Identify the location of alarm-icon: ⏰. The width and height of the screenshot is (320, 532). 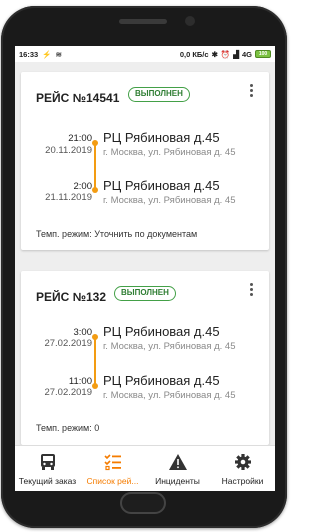
(225, 54).